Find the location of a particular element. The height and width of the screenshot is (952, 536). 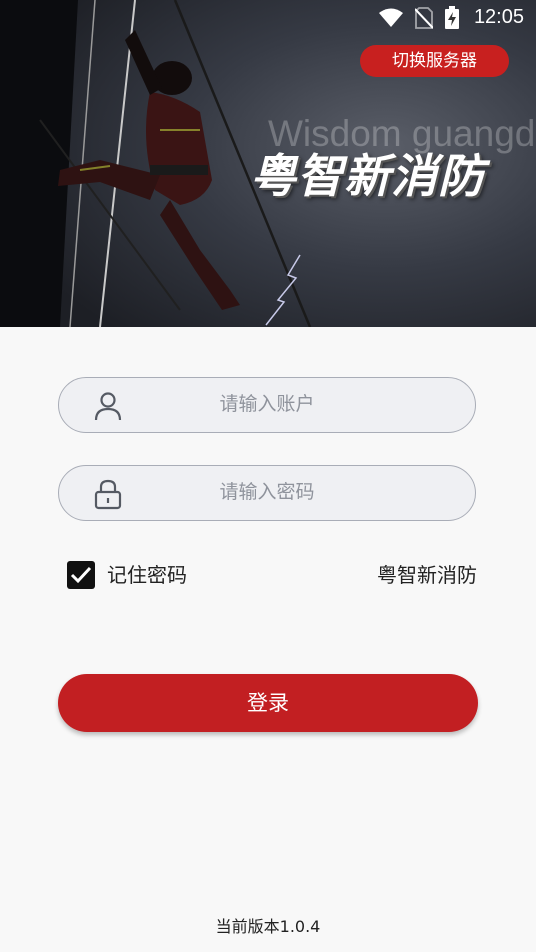

brand-title: 粤智新消防 is located at coordinates (367, 176).